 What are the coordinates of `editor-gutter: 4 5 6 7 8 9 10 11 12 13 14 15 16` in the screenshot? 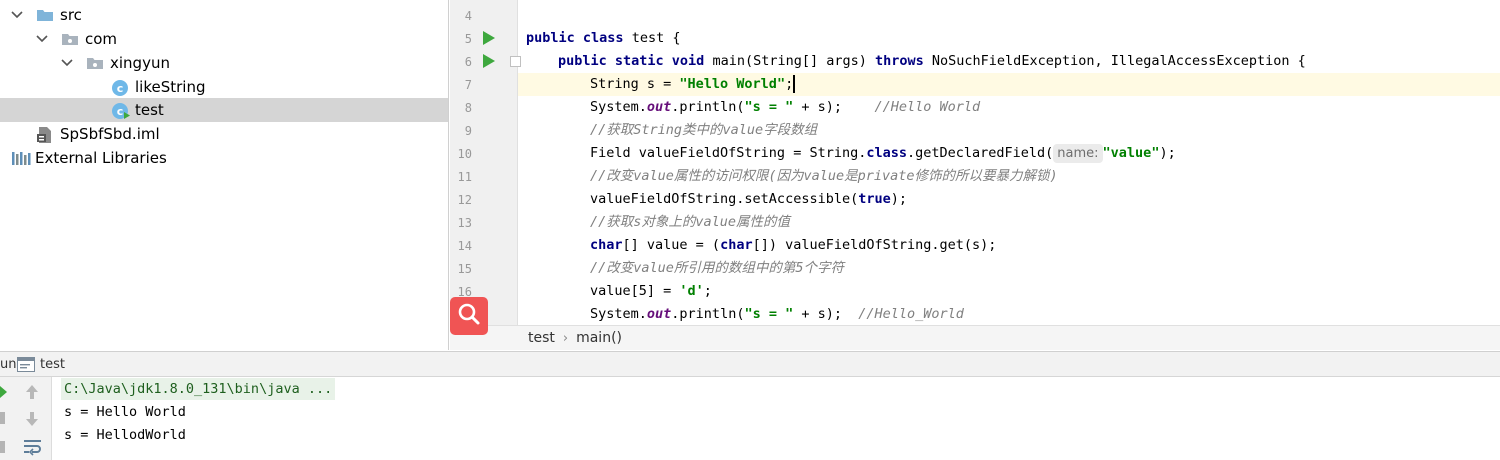 It's located at (485, 162).